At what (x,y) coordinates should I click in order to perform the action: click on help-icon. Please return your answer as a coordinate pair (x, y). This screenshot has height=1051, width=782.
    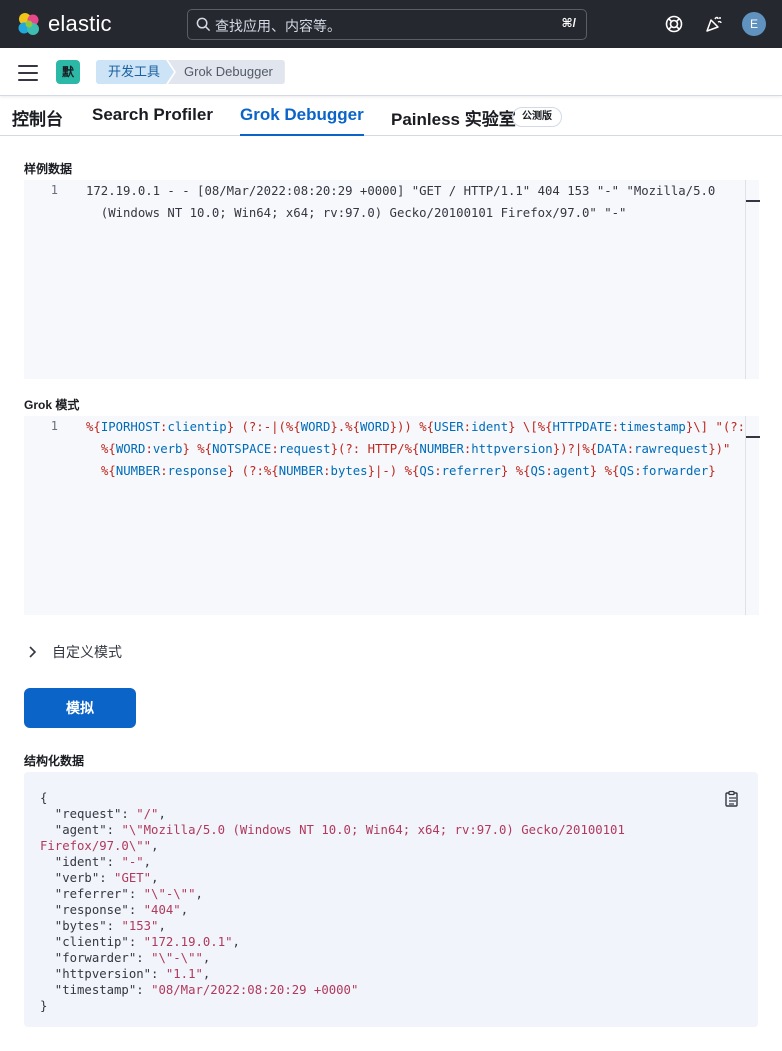
    Looking at the image, I should click on (674, 24).